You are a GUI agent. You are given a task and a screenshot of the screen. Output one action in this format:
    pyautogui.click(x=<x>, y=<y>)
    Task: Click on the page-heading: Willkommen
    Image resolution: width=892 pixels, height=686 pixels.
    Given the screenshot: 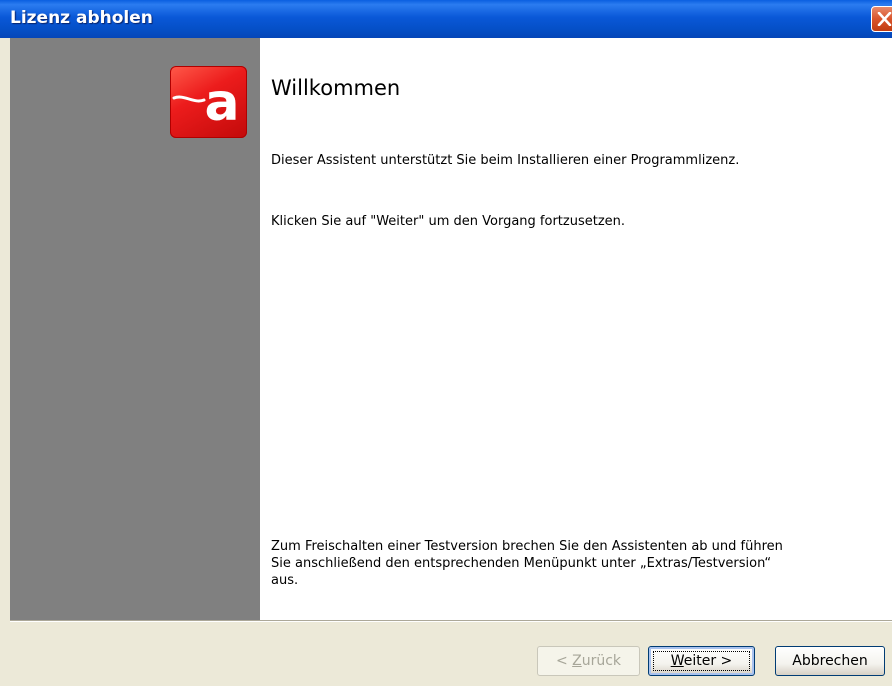 What is the action you would take?
    pyautogui.click(x=336, y=88)
    